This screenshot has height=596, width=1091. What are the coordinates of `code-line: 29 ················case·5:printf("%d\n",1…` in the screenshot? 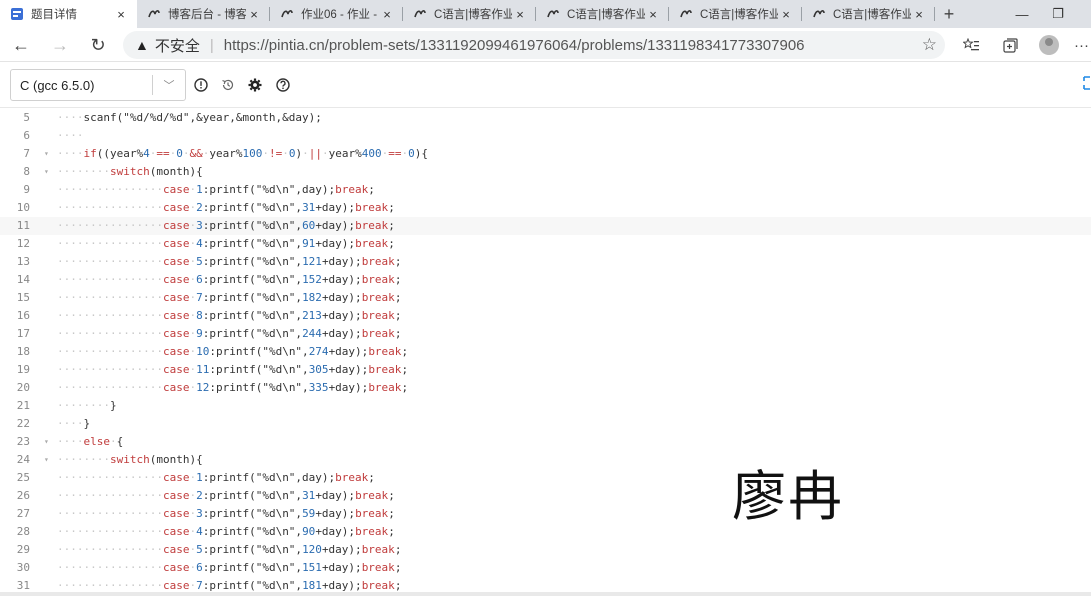 It's located at (545, 550).